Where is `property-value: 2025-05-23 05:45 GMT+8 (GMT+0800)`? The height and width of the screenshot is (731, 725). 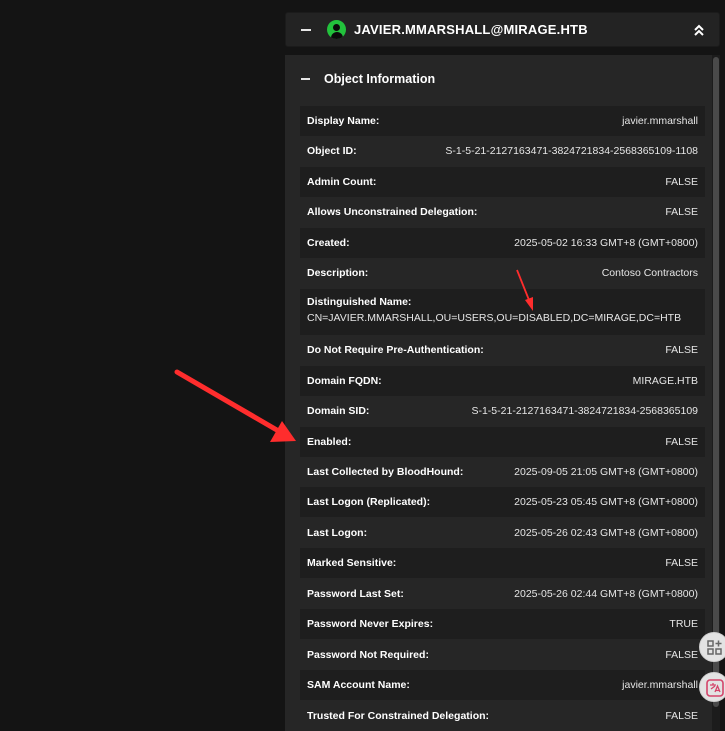 property-value: 2025-05-23 05:45 GMT+8 (GMT+0800) is located at coordinates (606, 502).